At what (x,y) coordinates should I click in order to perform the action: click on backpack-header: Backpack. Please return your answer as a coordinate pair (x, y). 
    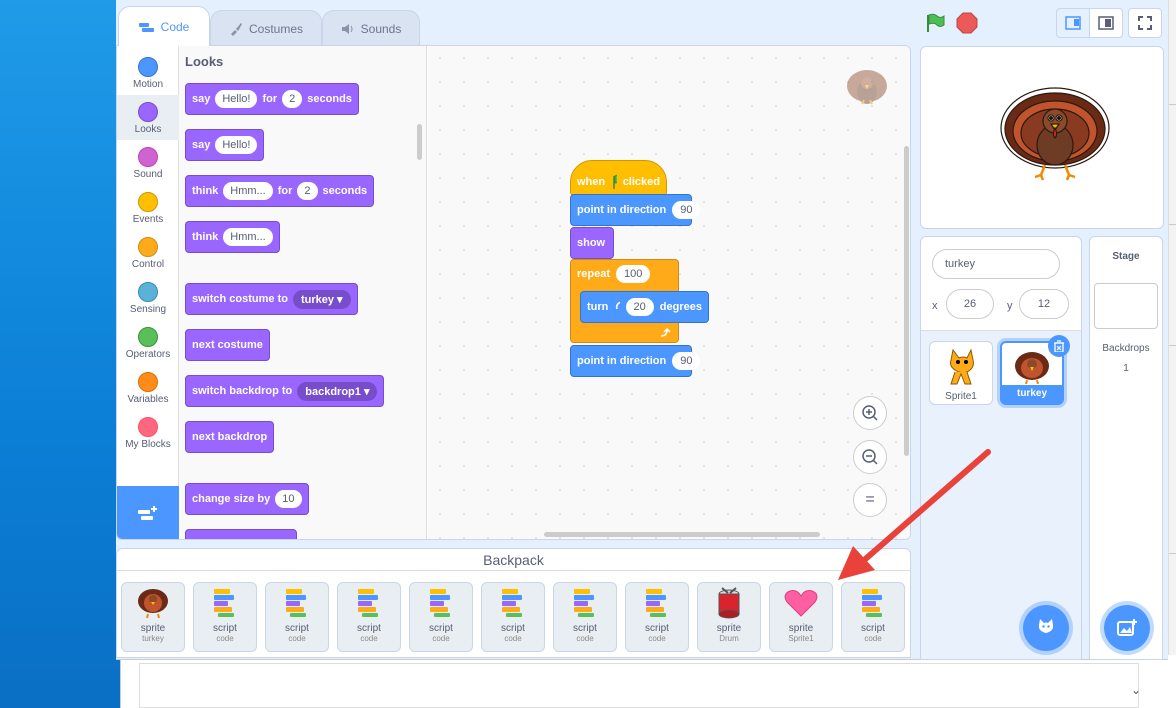
    Looking at the image, I should click on (513, 560).